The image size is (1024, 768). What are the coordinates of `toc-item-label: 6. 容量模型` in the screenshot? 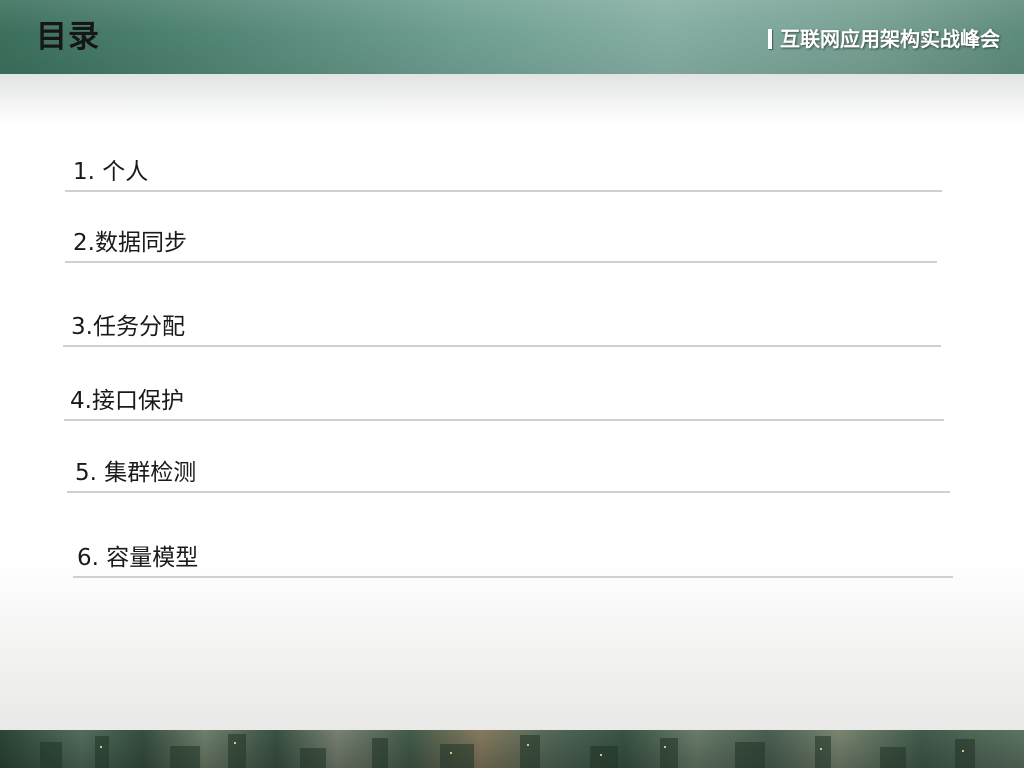 It's located at (138, 558).